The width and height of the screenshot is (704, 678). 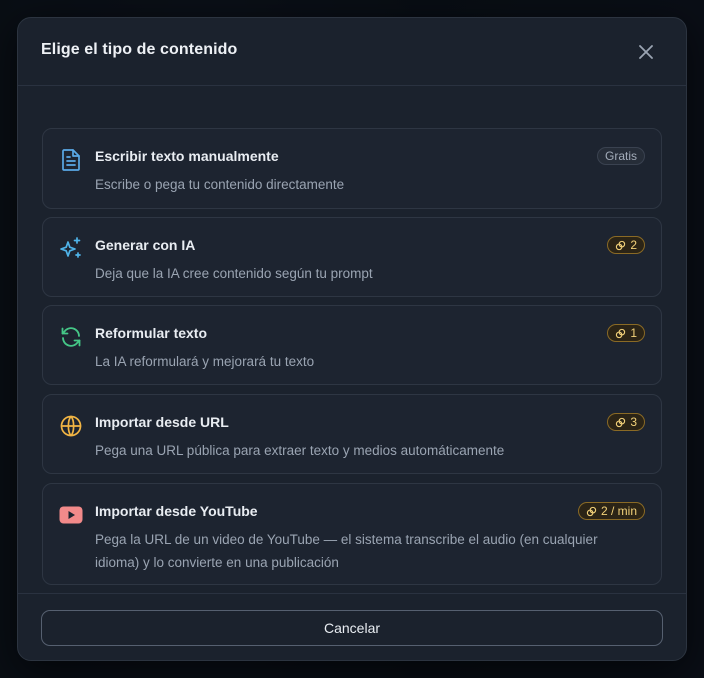 I want to click on badge-label: 1, so click(x=633, y=333).